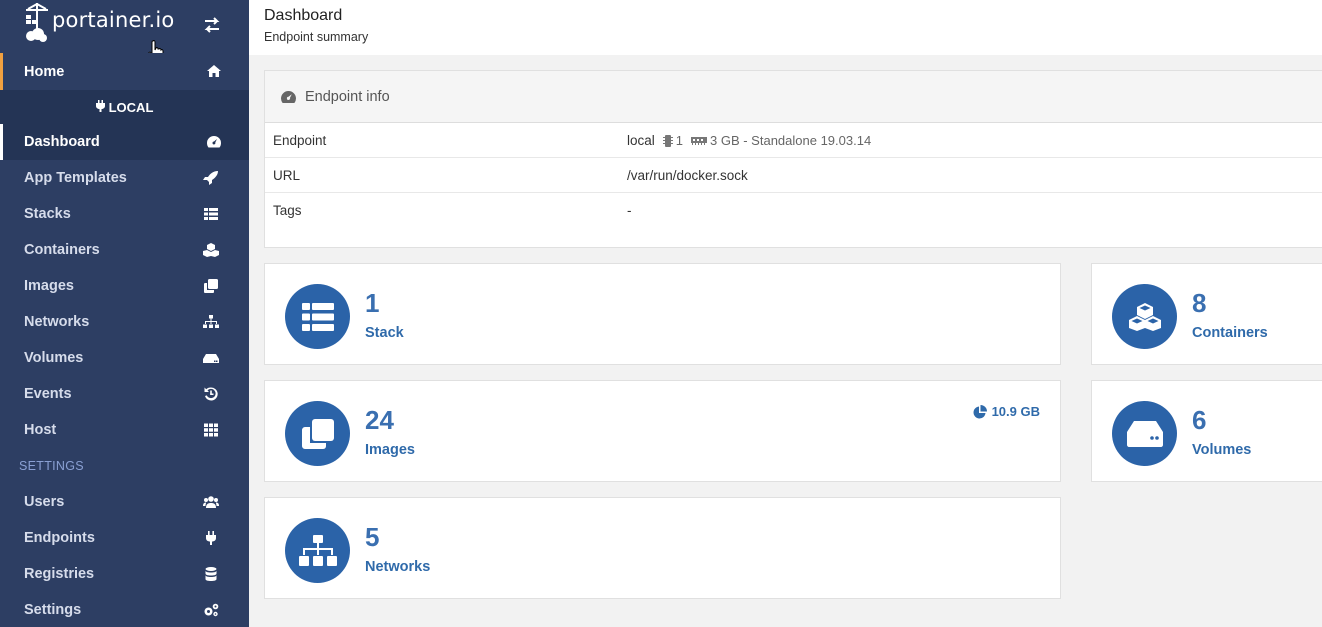  Describe the element at coordinates (124, 394) in the screenshot. I see `sidebar-item-events: Events` at that location.